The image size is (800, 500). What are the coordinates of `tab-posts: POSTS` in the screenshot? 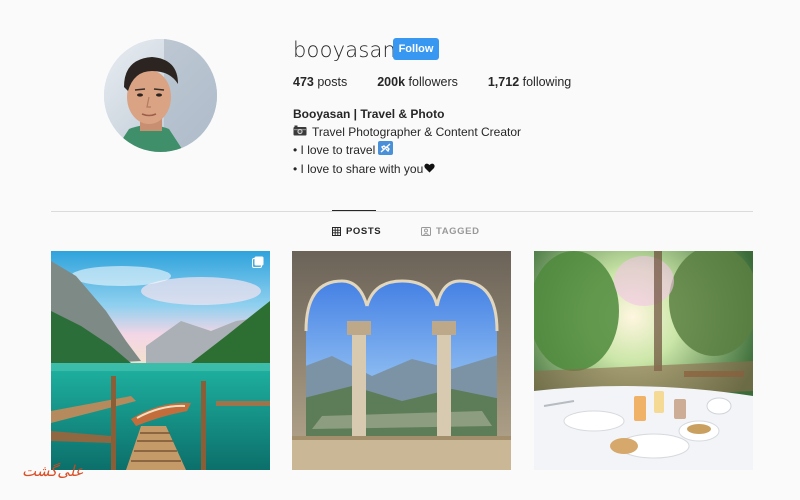 It's located at (356, 231).